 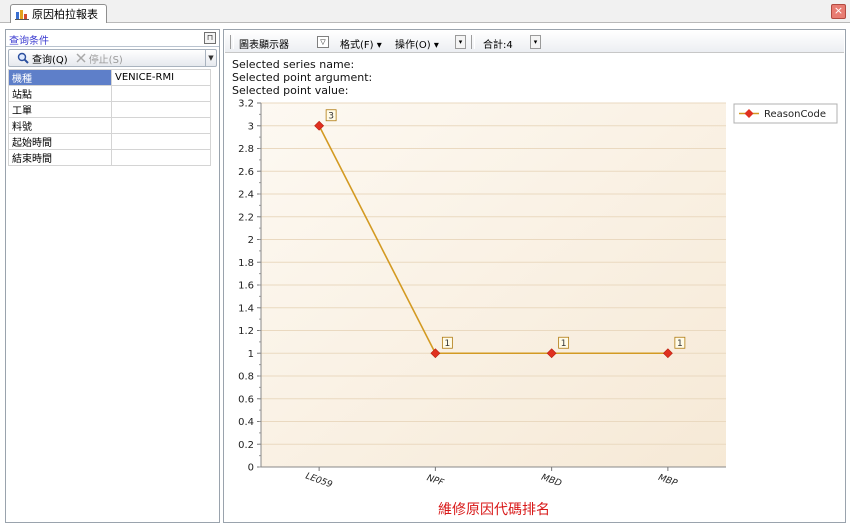 I want to click on y-tick-label: 0.2, so click(x=246, y=445).